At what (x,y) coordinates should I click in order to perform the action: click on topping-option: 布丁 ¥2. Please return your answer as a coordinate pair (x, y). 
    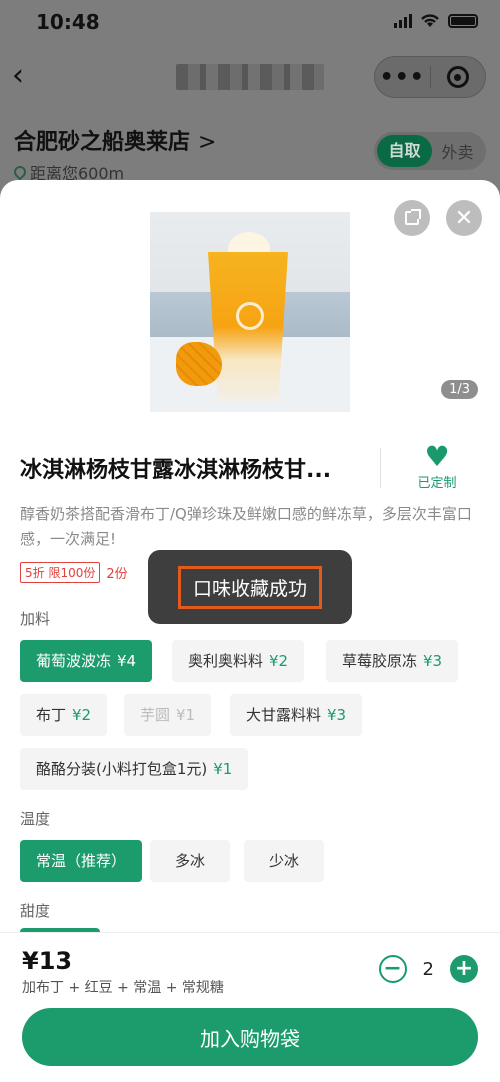
    Looking at the image, I should click on (64, 715).